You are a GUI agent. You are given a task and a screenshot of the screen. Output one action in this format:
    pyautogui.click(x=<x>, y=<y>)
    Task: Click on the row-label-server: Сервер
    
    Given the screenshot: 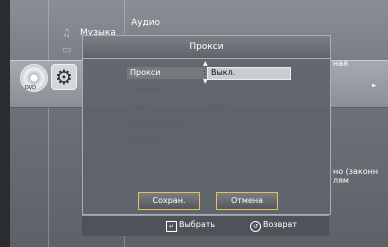 What is the action you would take?
    pyautogui.click(x=145, y=90)
    